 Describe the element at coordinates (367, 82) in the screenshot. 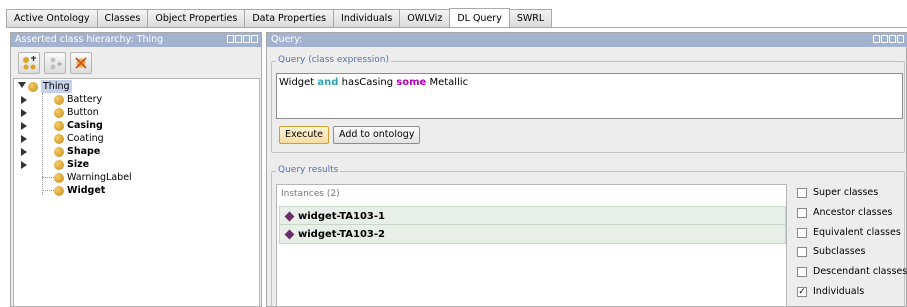

I see `query-term-hascasing: hasCasing` at that location.